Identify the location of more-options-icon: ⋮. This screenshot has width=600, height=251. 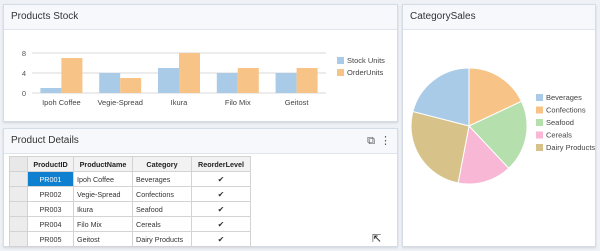
(385, 141).